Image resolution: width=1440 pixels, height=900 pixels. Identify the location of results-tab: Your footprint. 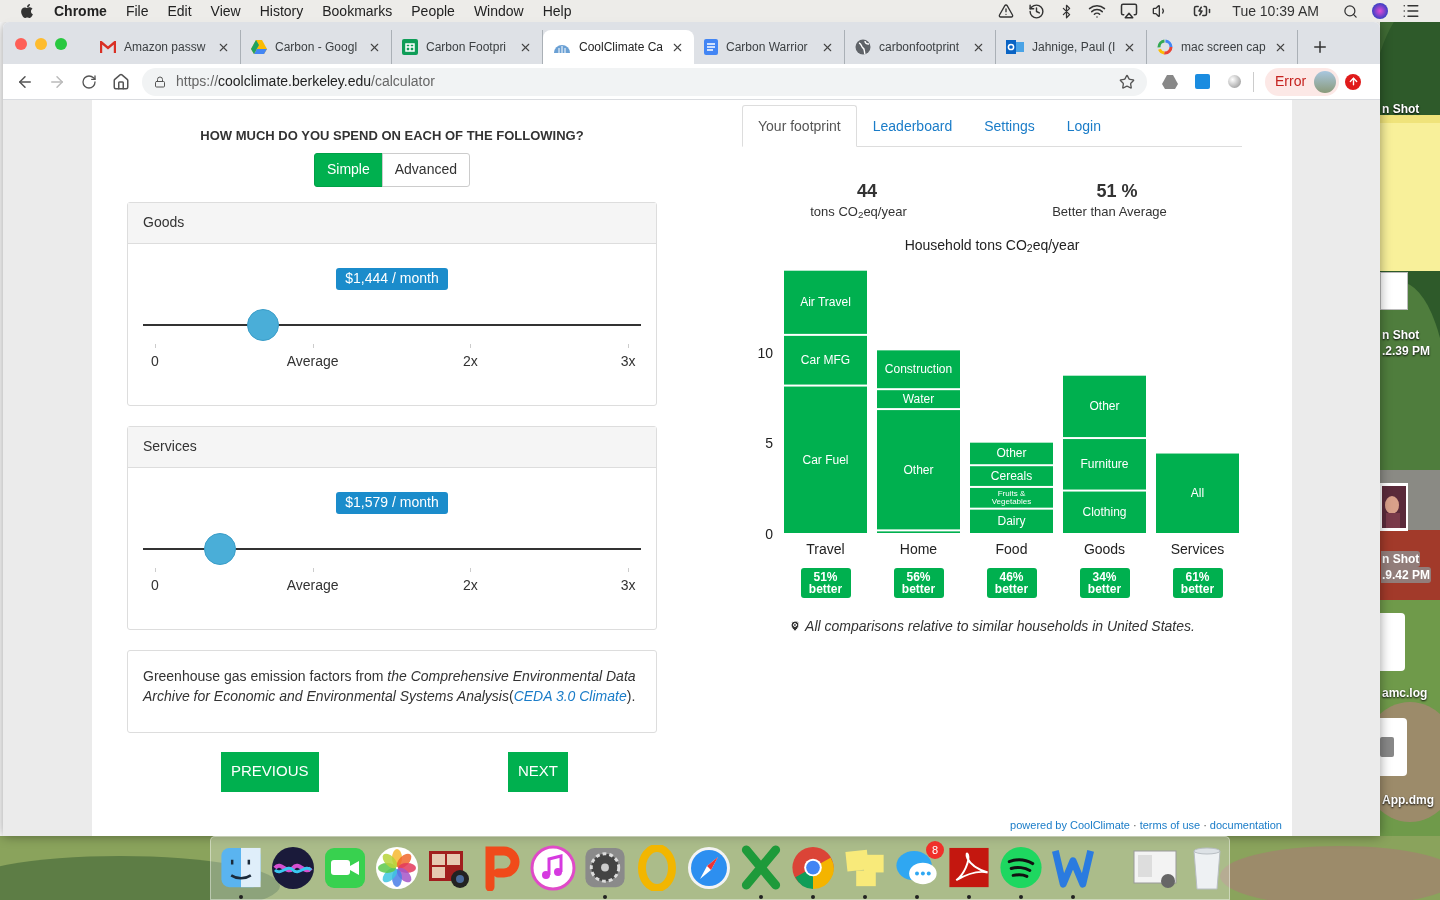
(799, 126).